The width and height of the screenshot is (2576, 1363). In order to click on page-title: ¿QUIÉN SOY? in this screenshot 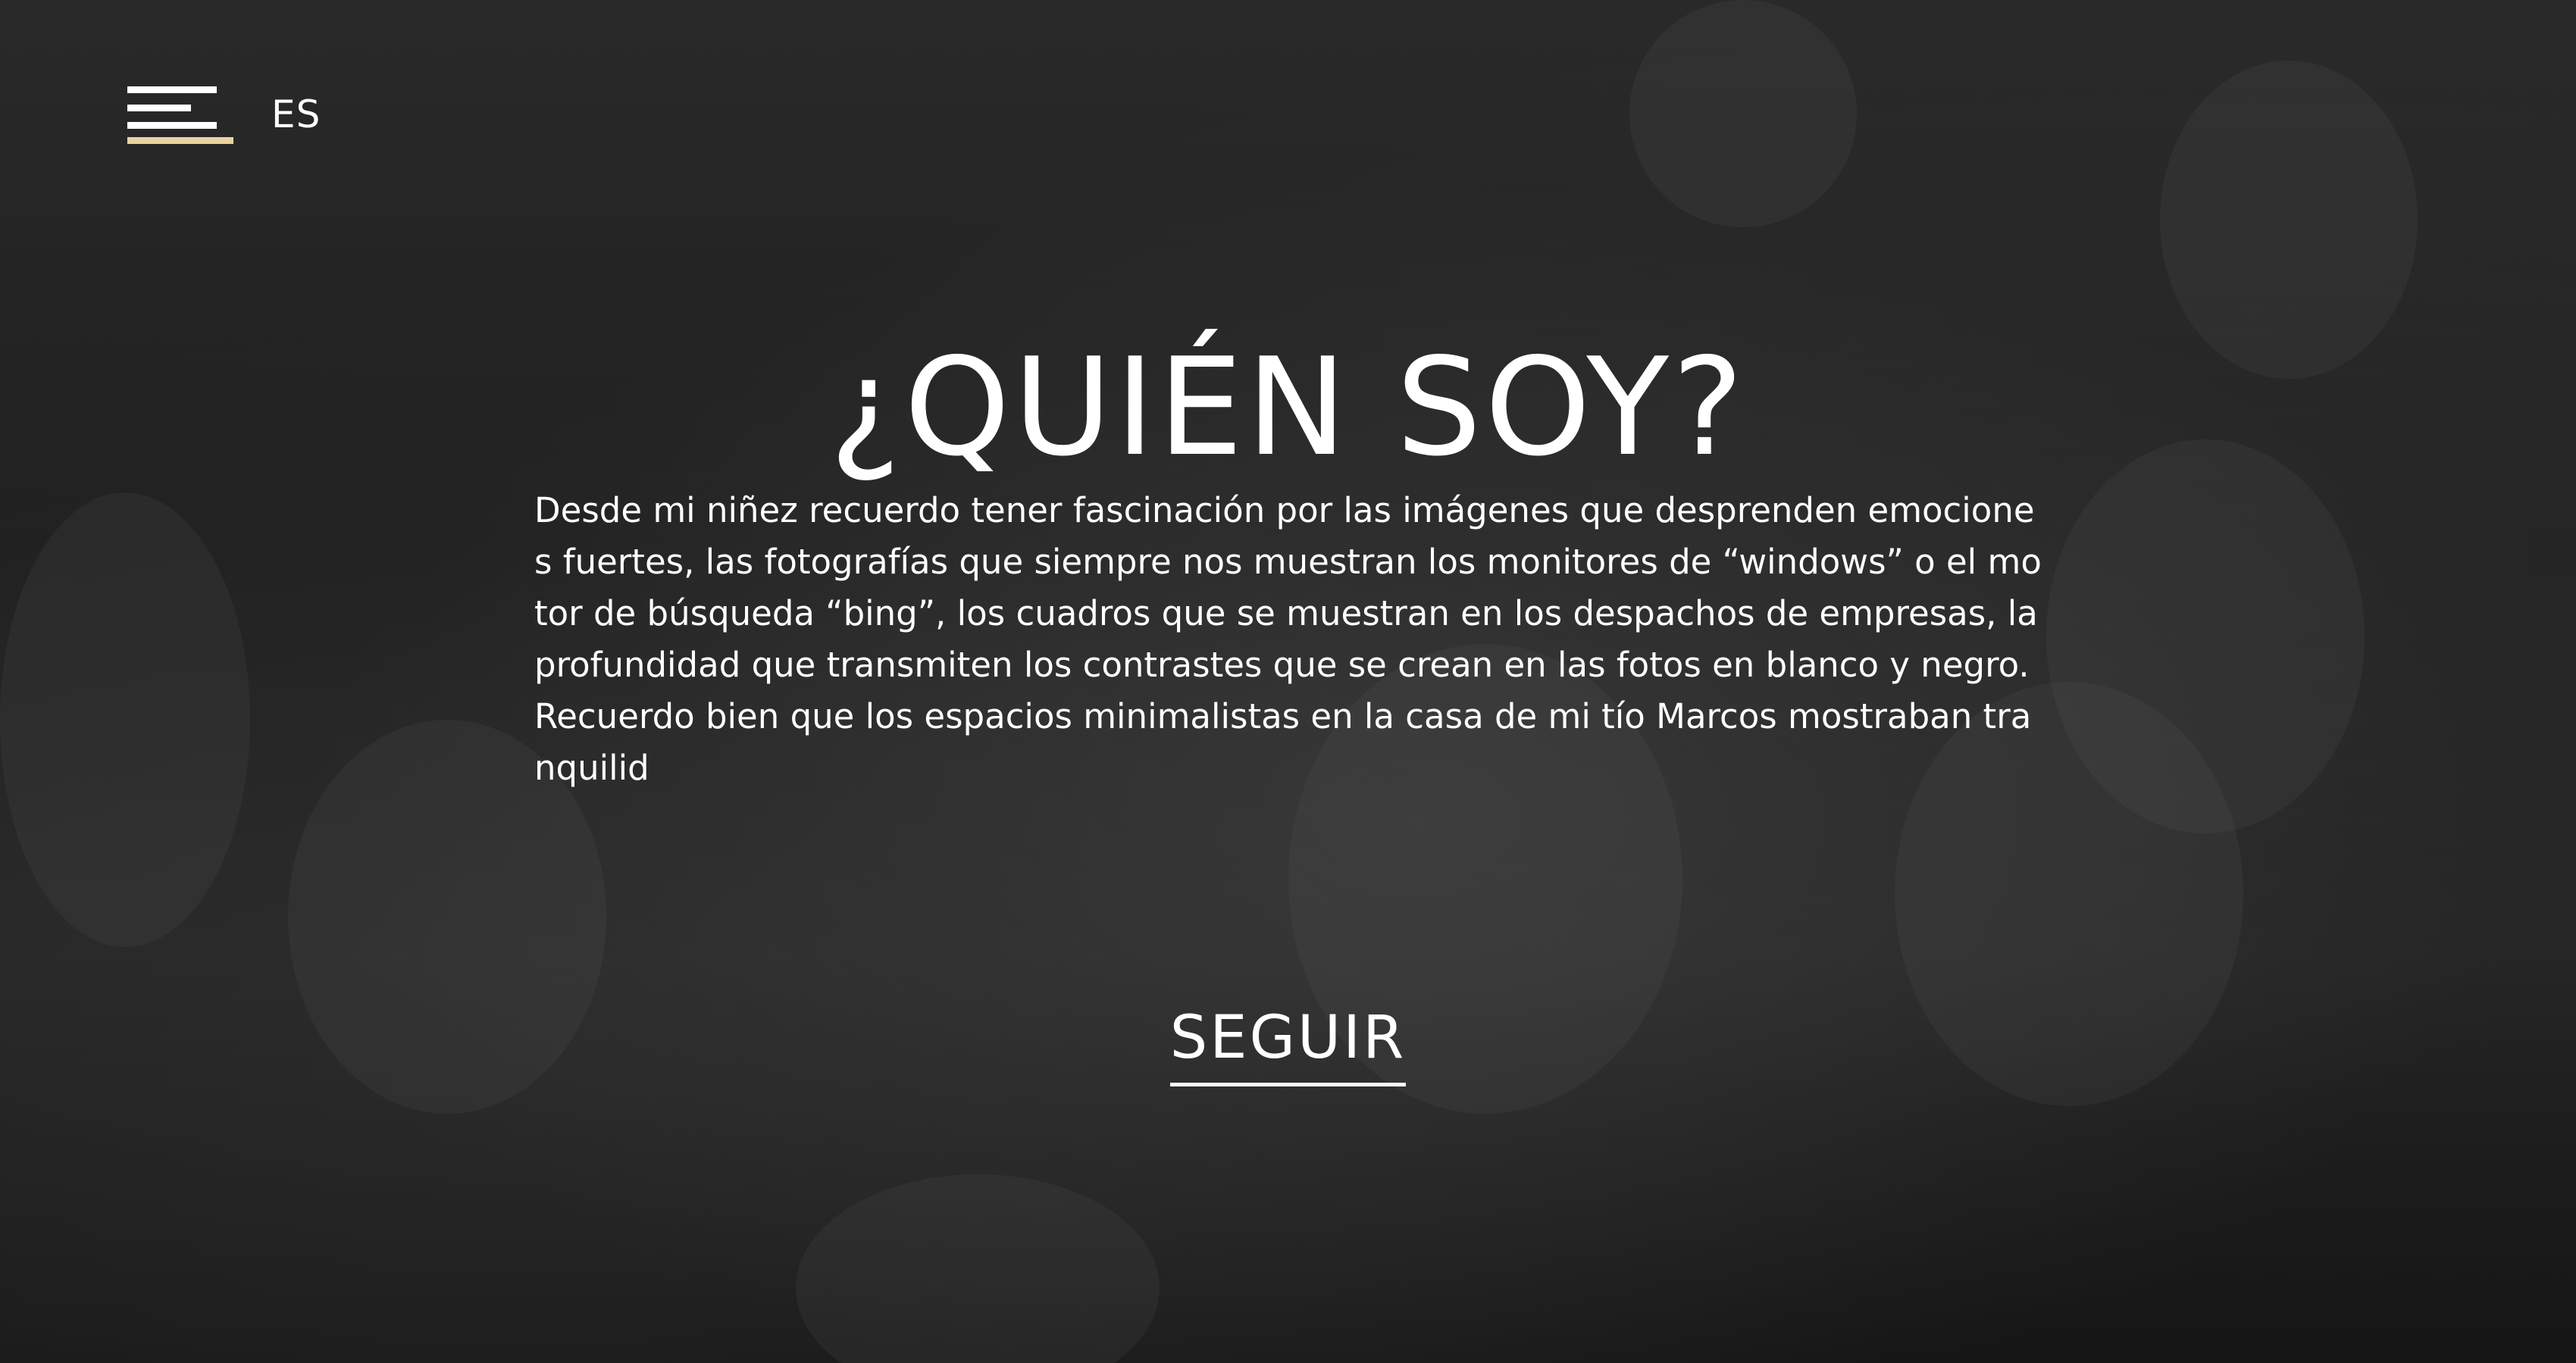, I will do `click(1288, 408)`.